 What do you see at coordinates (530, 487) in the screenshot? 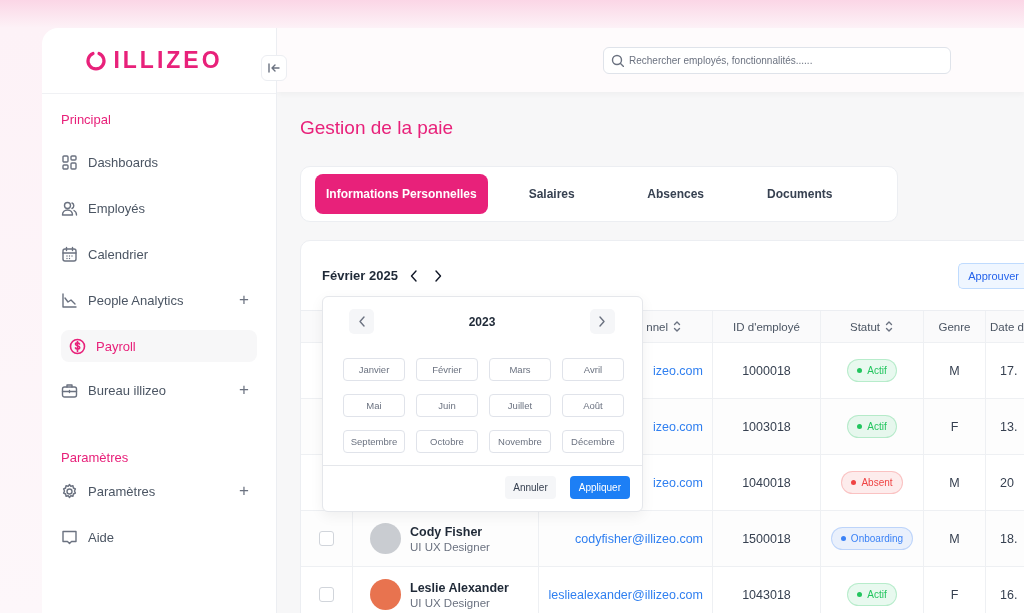
I see `cancel-button: Annuler` at bounding box center [530, 487].